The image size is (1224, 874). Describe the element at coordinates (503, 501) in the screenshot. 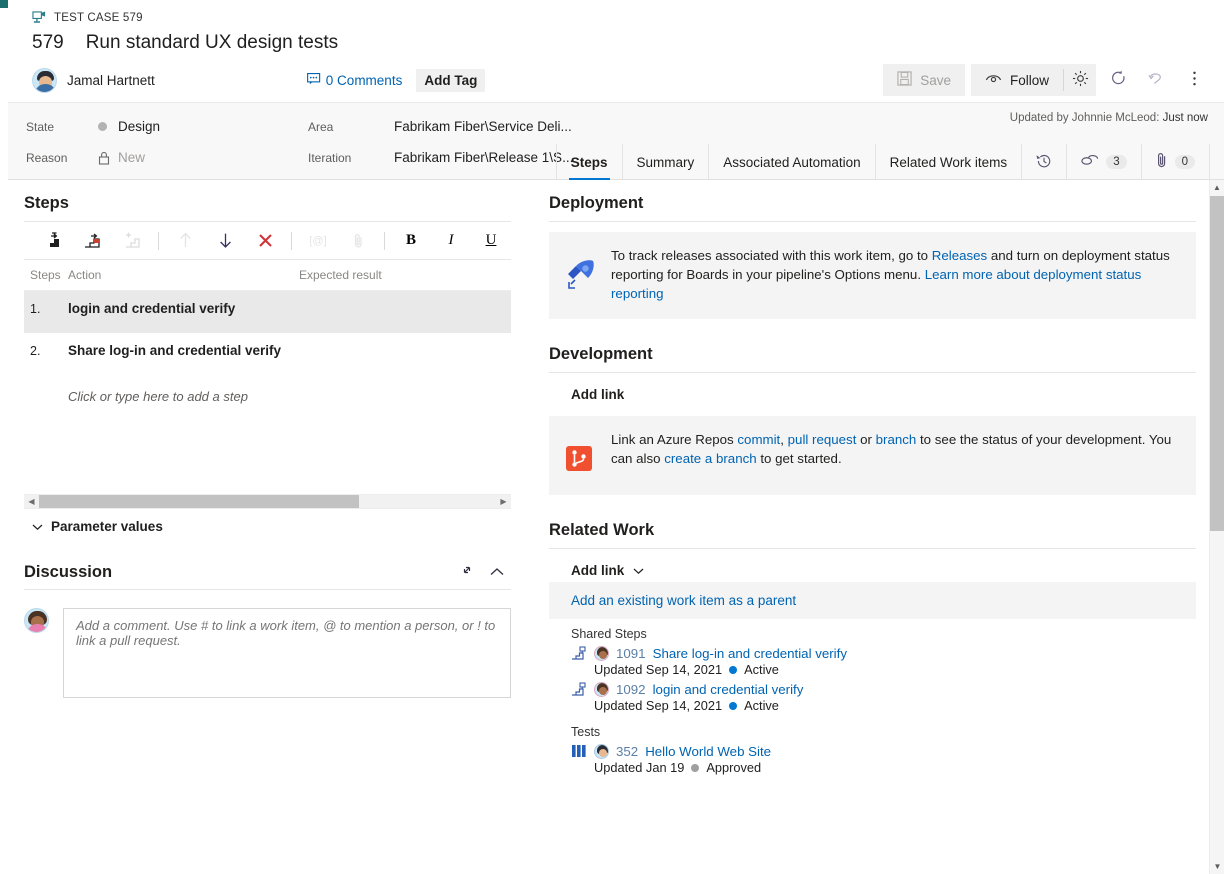

I see `scroll-right-arrow-icon: ▶` at that location.